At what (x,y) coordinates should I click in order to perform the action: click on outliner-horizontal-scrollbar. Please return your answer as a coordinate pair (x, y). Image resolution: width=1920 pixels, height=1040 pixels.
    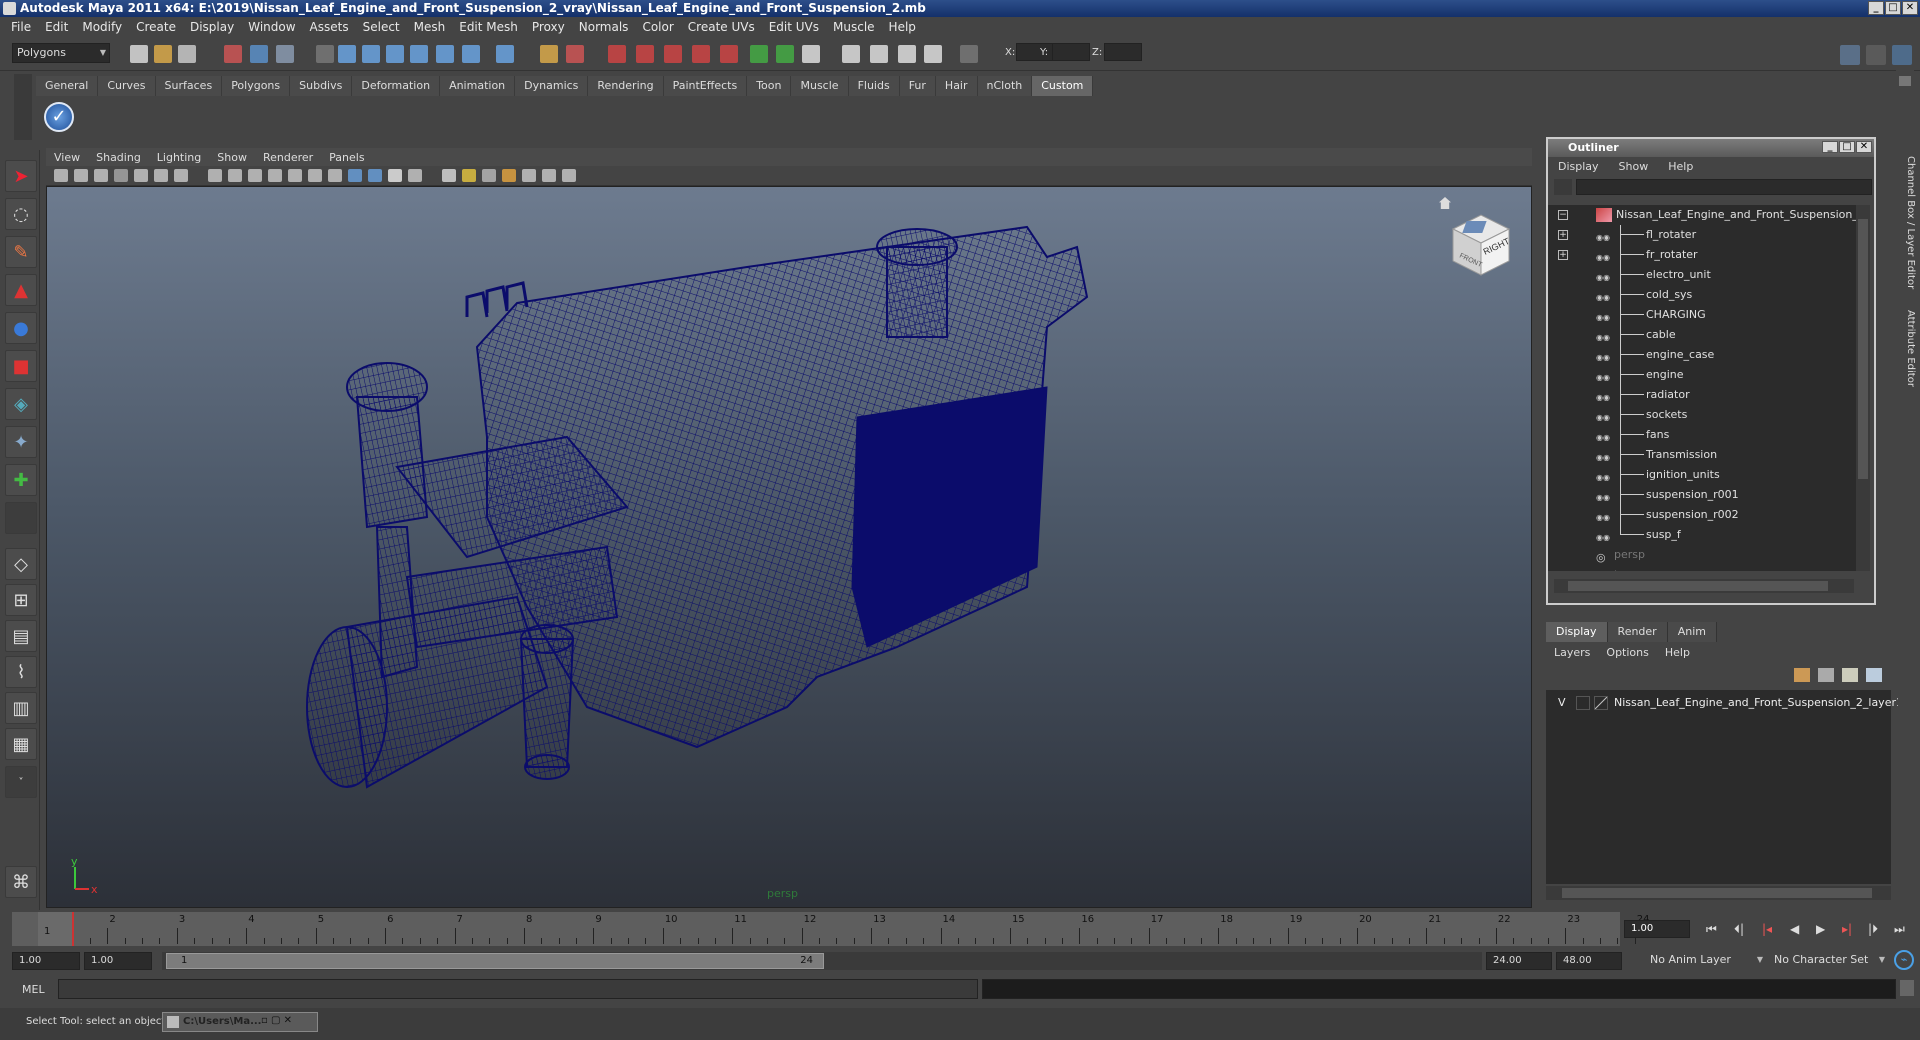
    Looking at the image, I should click on (1704, 586).